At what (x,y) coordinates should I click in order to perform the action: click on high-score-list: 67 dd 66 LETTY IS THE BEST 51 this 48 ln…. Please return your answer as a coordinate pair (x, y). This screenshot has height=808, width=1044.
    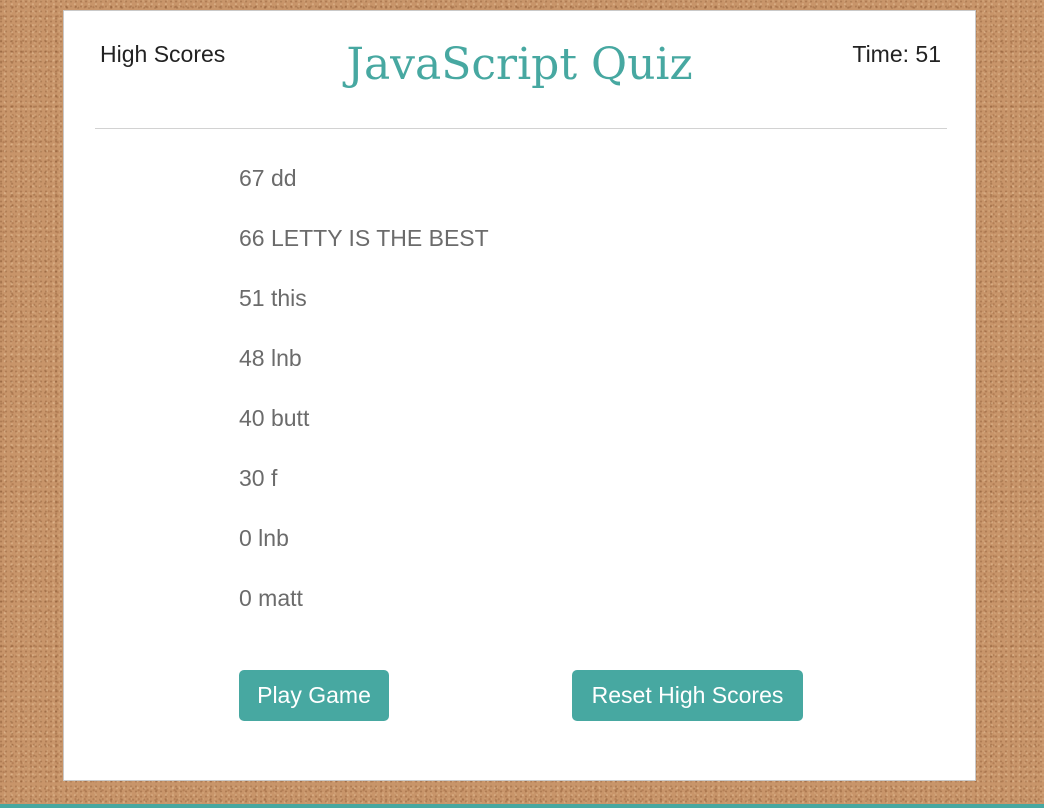
    Looking at the image, I should click on (364, 401).